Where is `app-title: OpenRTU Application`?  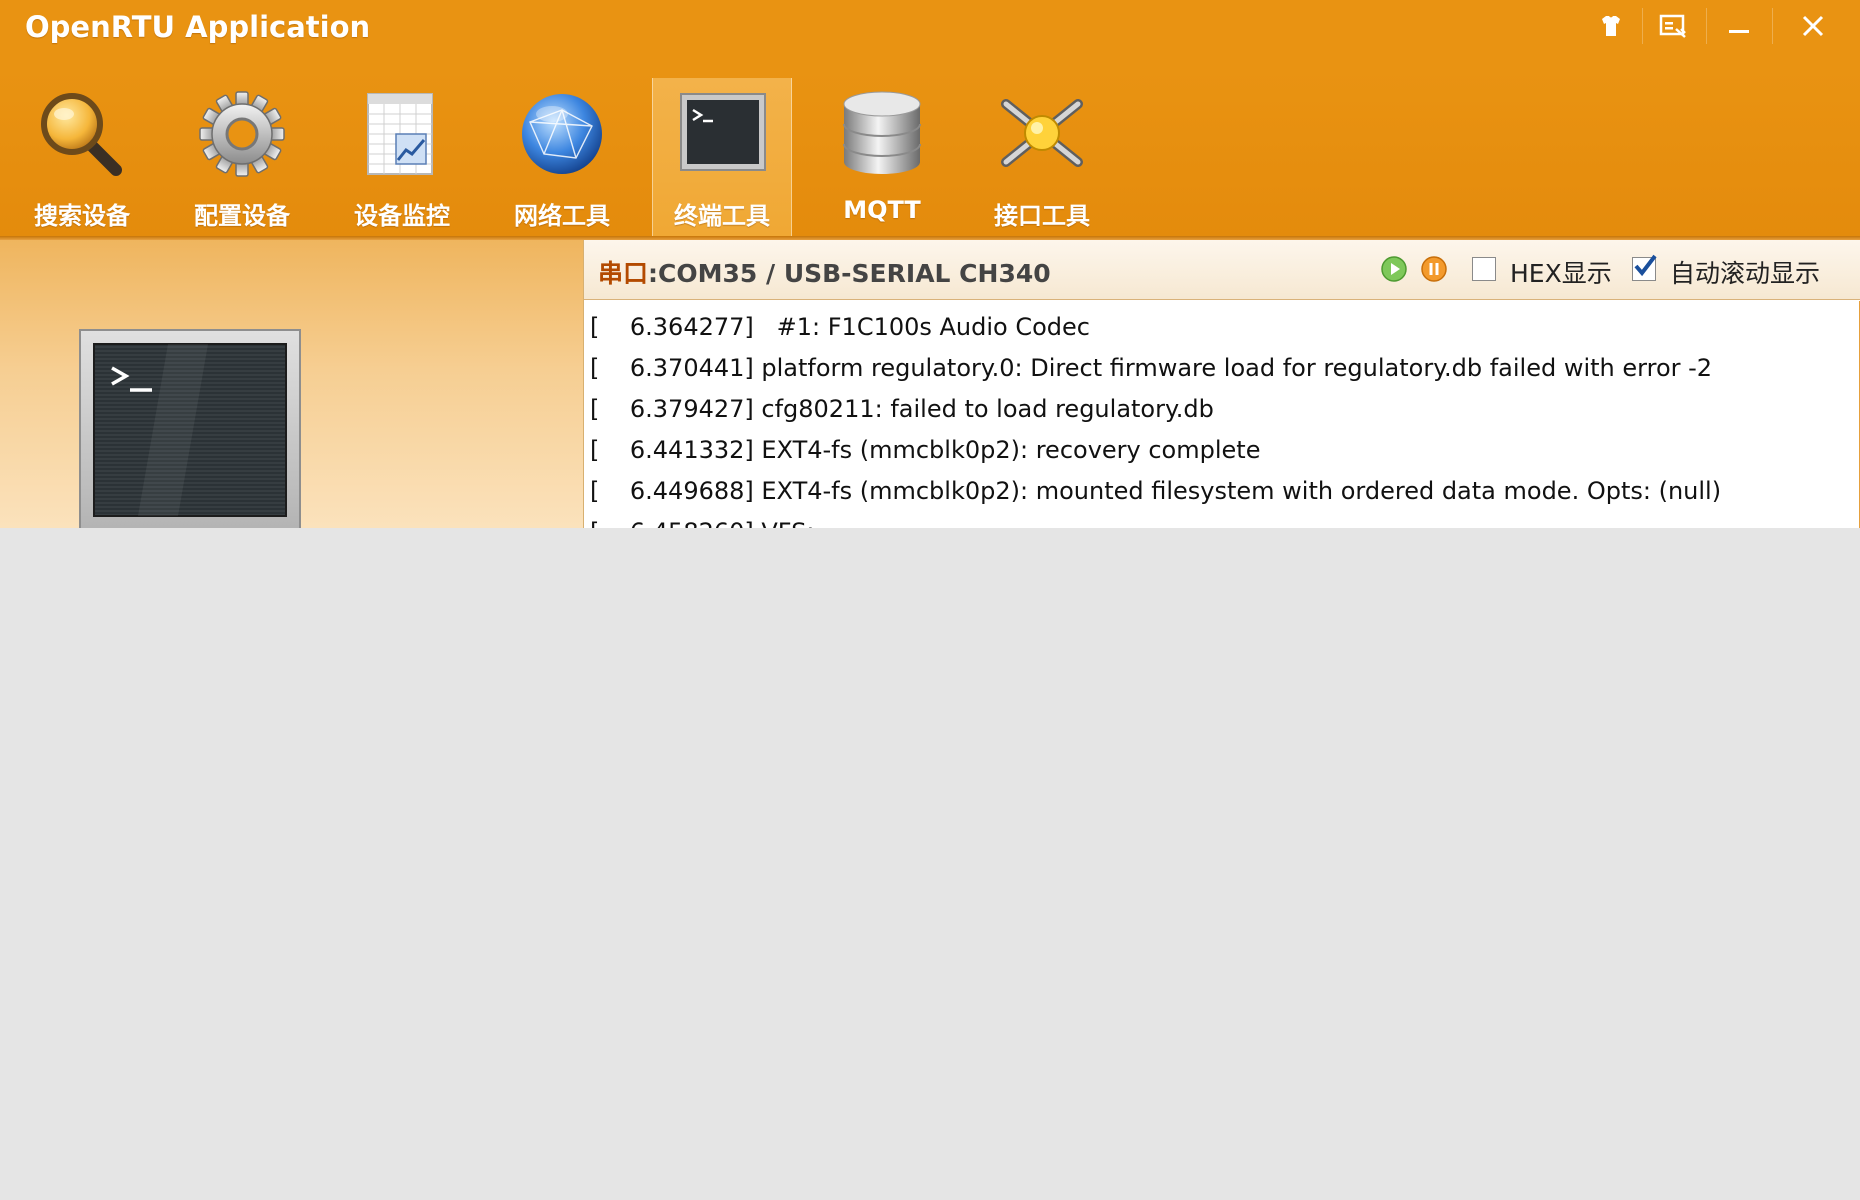 app-title: OpenRTU Application is located at coordinates (198, 27).